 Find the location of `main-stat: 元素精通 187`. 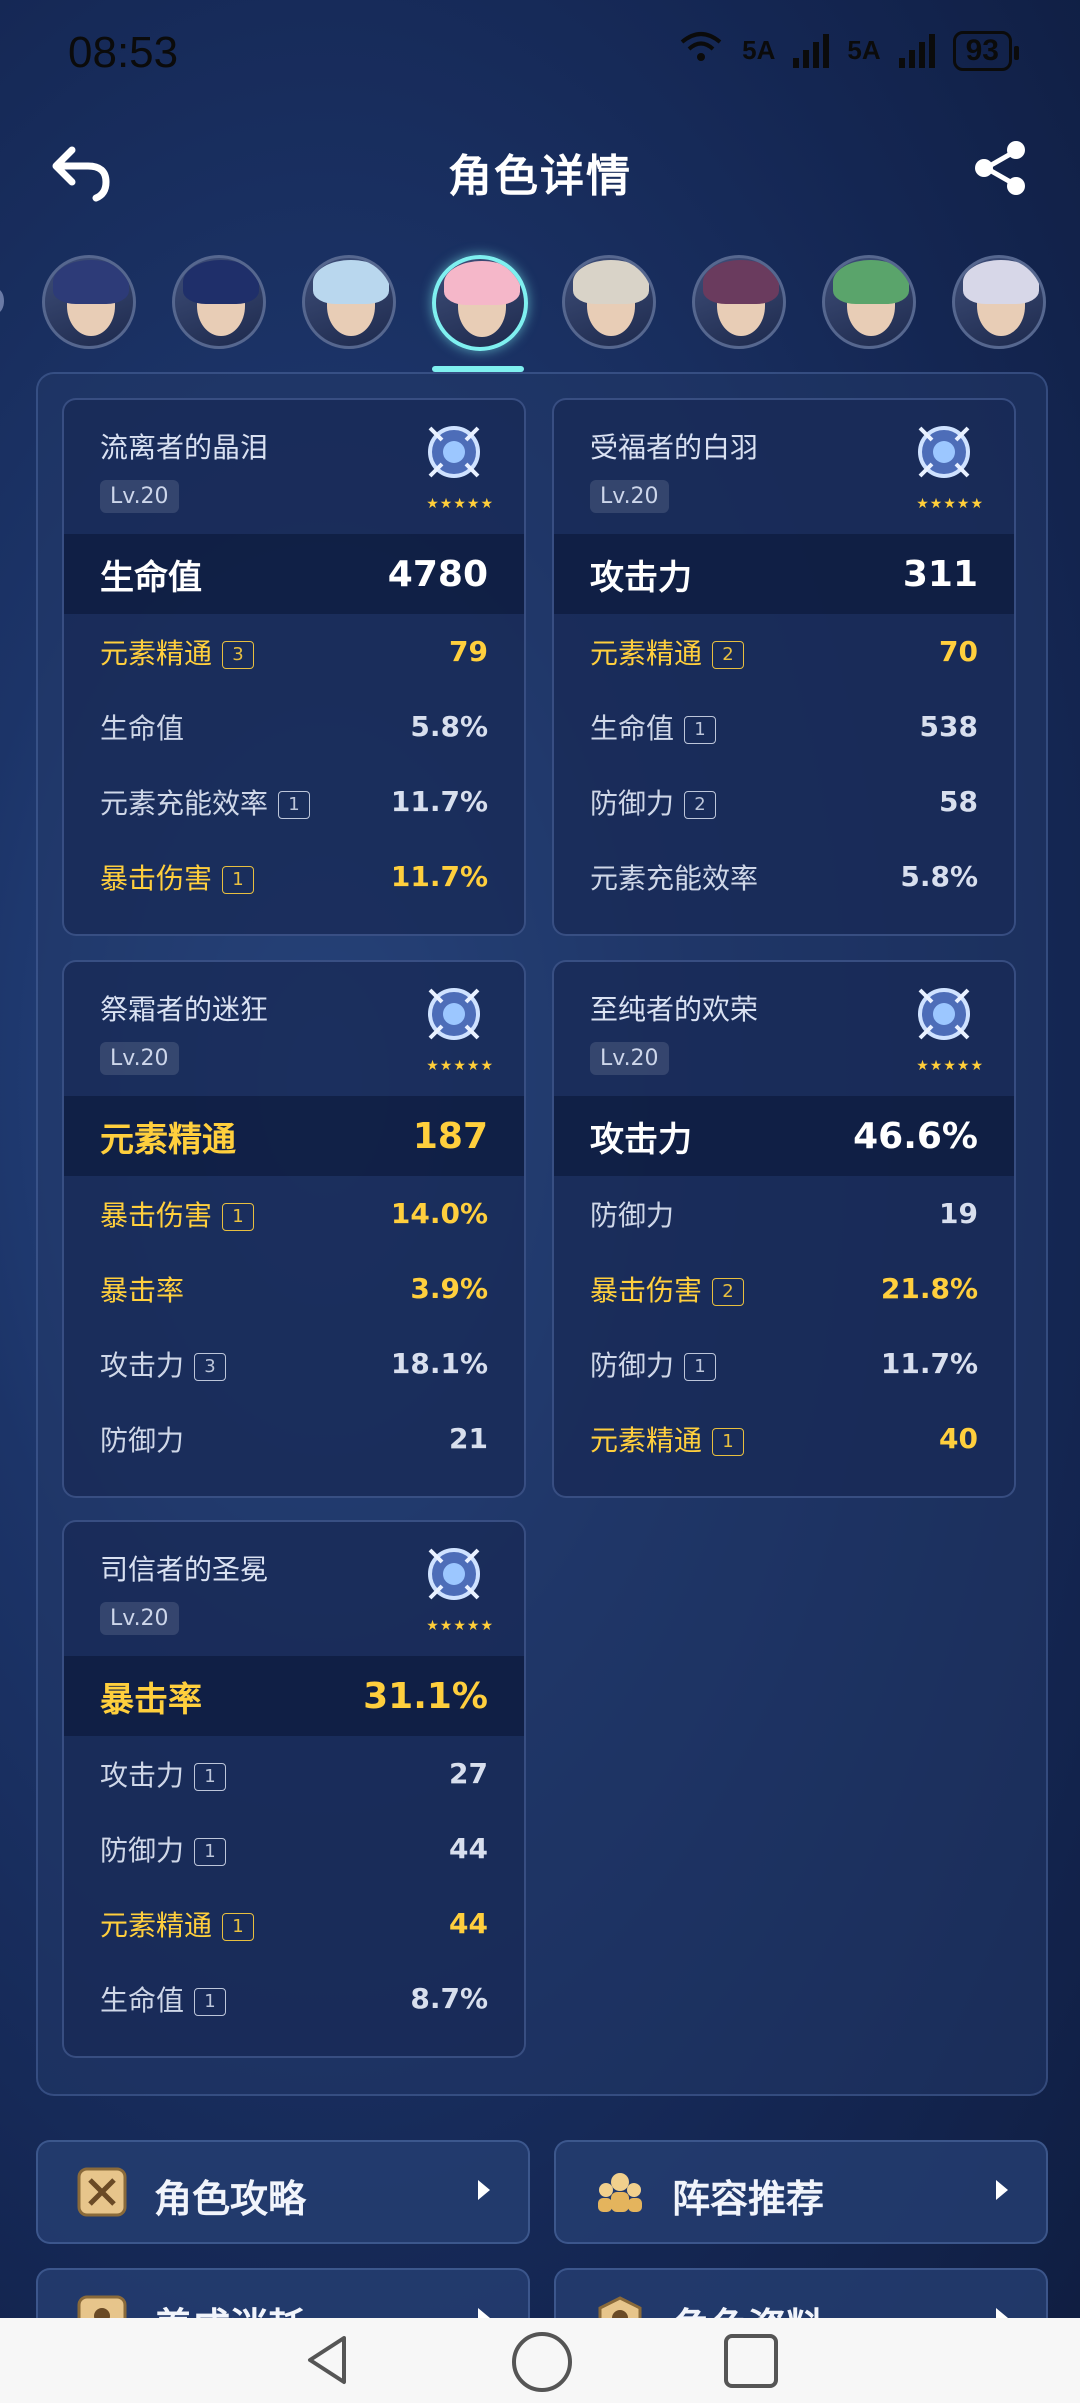

main-stat: 元素精通 187 is located at coordinates (294, 1136).